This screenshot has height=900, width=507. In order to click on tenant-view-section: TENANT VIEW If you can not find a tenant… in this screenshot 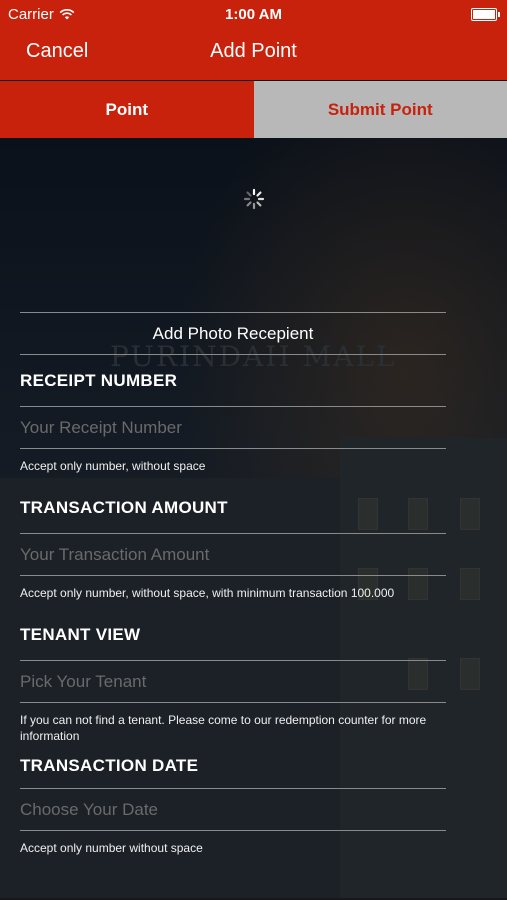, I will do `click(233, 676)`.